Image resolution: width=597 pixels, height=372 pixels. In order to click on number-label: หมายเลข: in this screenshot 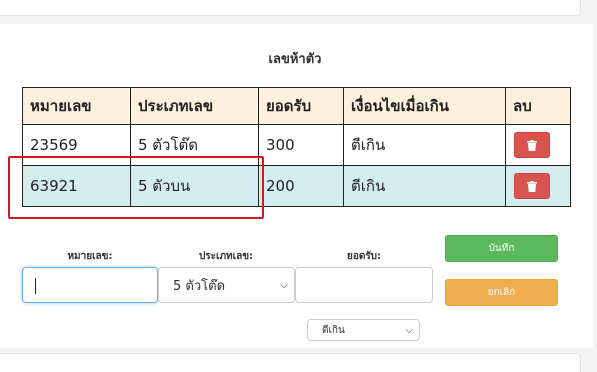, I will do `click(90, 256)`.